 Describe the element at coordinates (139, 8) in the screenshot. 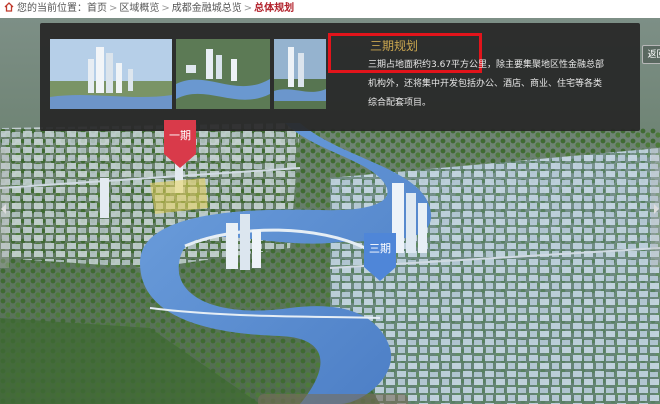

I see `breadcrumb-region-overview-link: 区域概览` at that location.